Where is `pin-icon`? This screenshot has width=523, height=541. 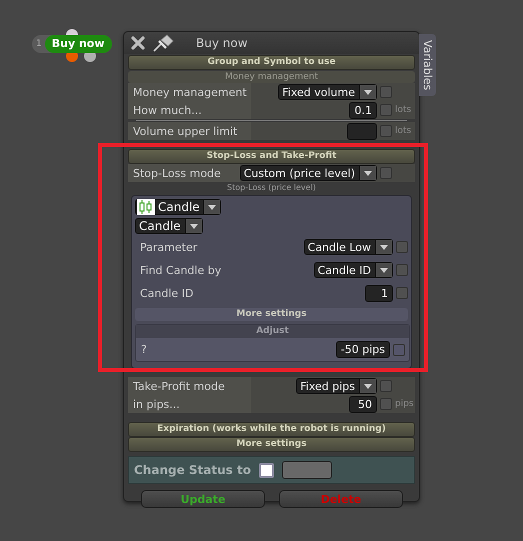 pin-icon is located at coordinates (163, 43).